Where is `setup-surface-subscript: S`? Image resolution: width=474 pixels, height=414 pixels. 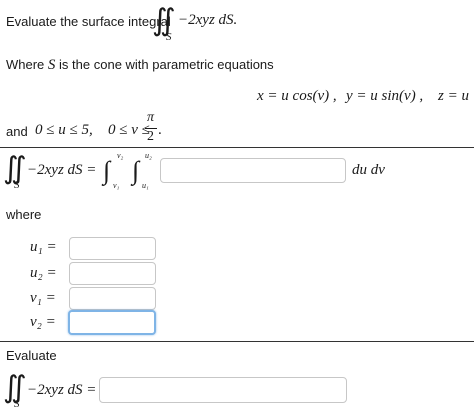
setup-surface-subscript: S is located at coordinates (17, 185).